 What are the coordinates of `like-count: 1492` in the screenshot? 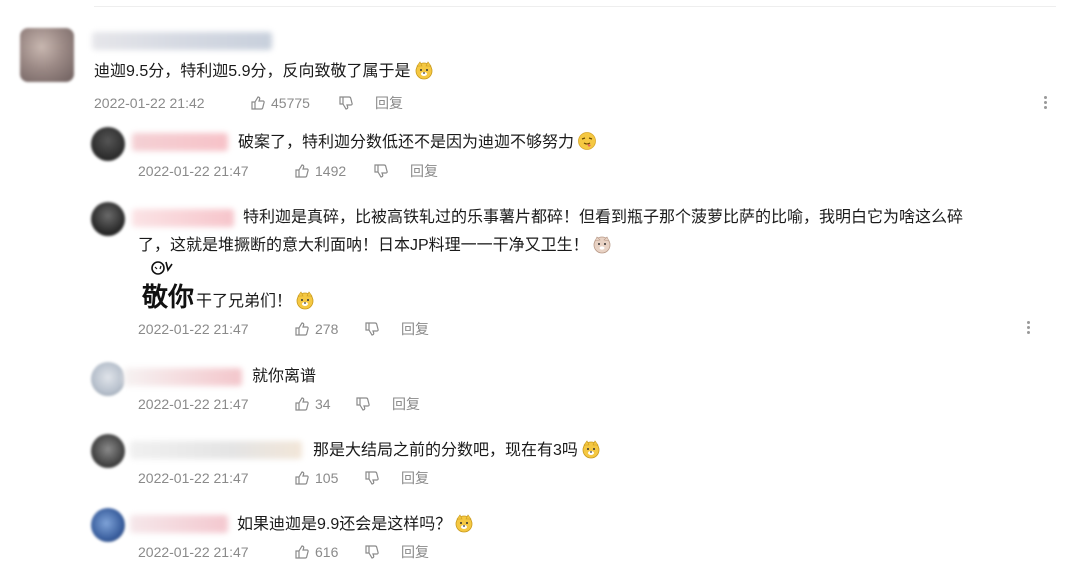 It's located at (331, 171).